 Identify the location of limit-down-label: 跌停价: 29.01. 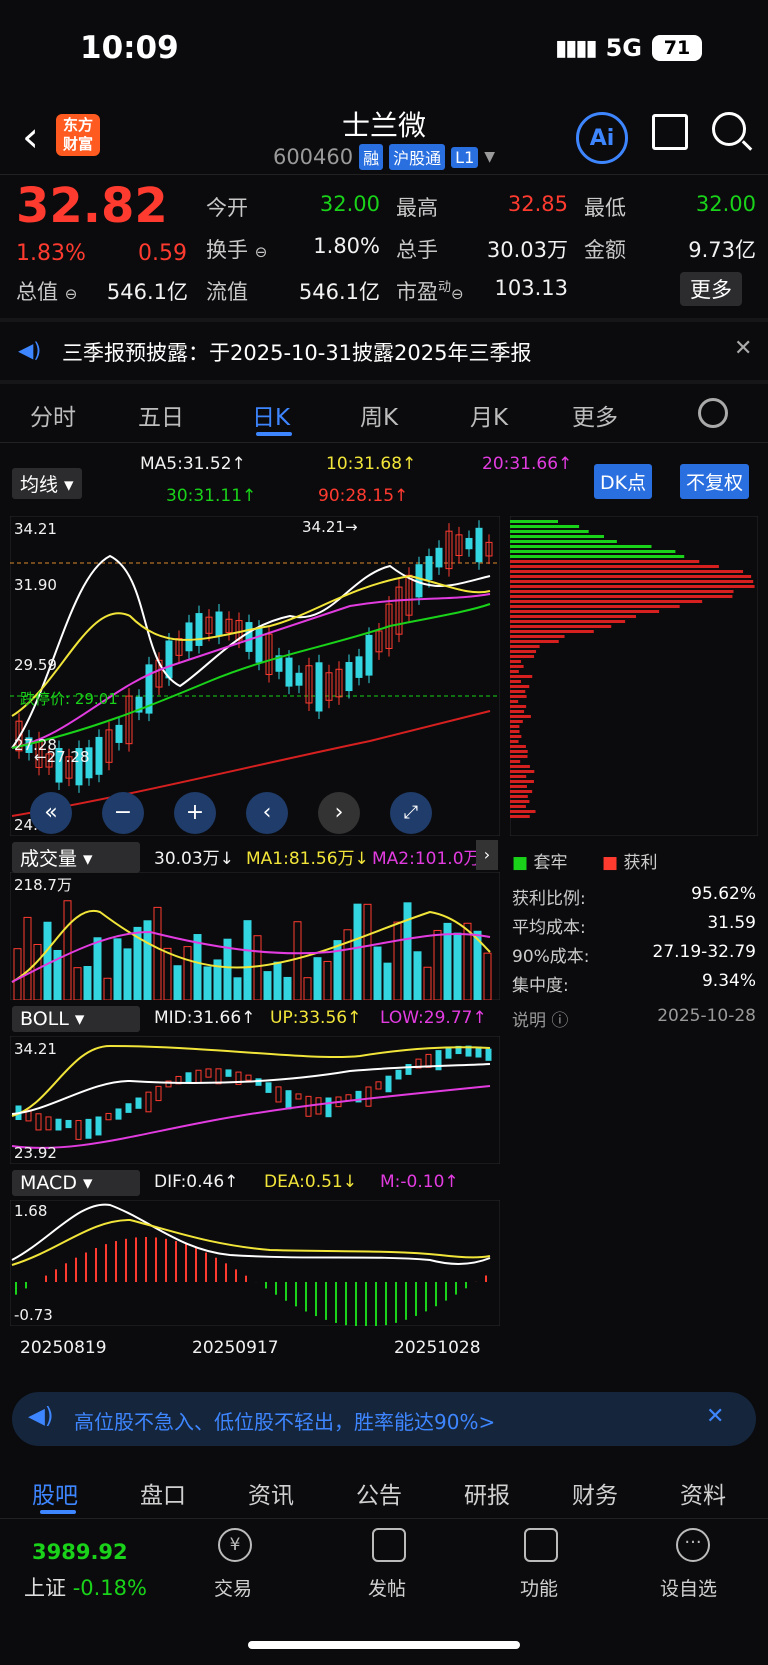
(69, 699).